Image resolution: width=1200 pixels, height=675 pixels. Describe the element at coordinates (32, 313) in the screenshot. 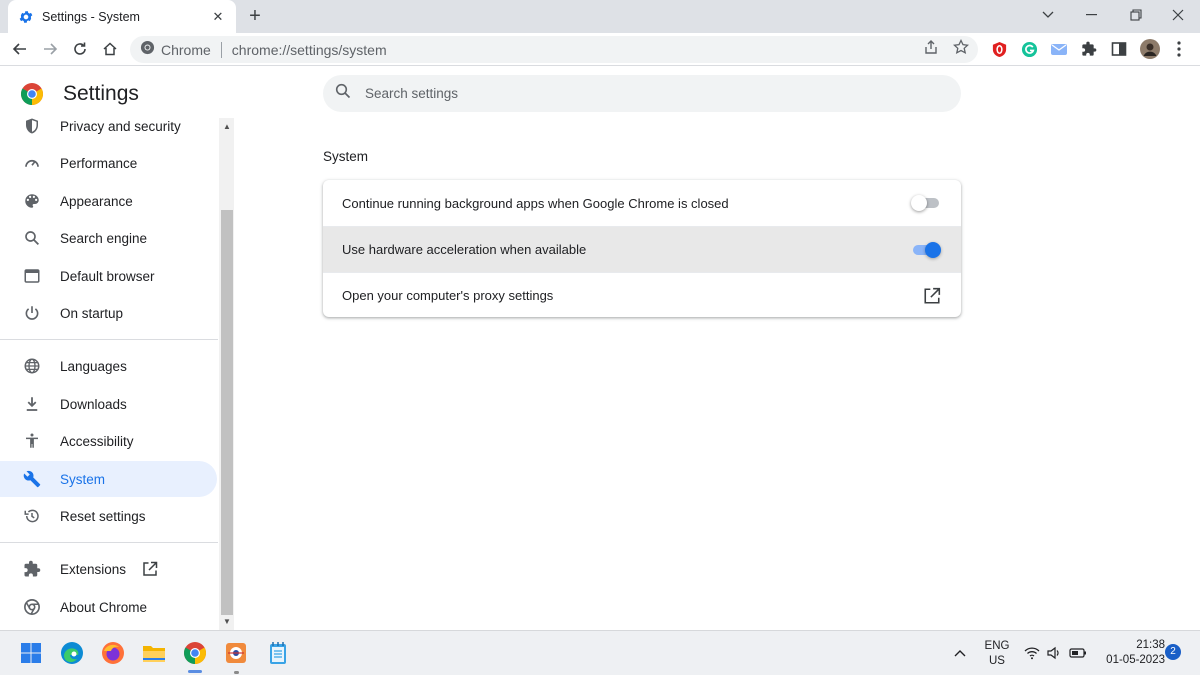

I see `power-icon` at that location.